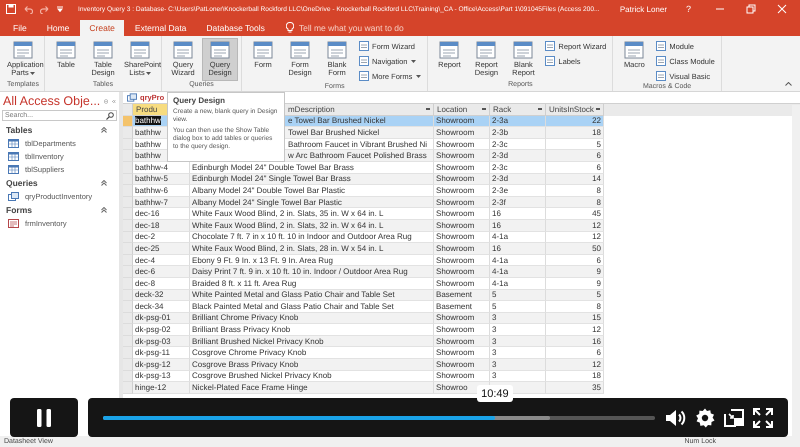 This screenshot has height=447, width=800. What do you see at coordinates (575, 272) in the screenshot?
I see `table-cell: 9` at bounding box center [575, 272].